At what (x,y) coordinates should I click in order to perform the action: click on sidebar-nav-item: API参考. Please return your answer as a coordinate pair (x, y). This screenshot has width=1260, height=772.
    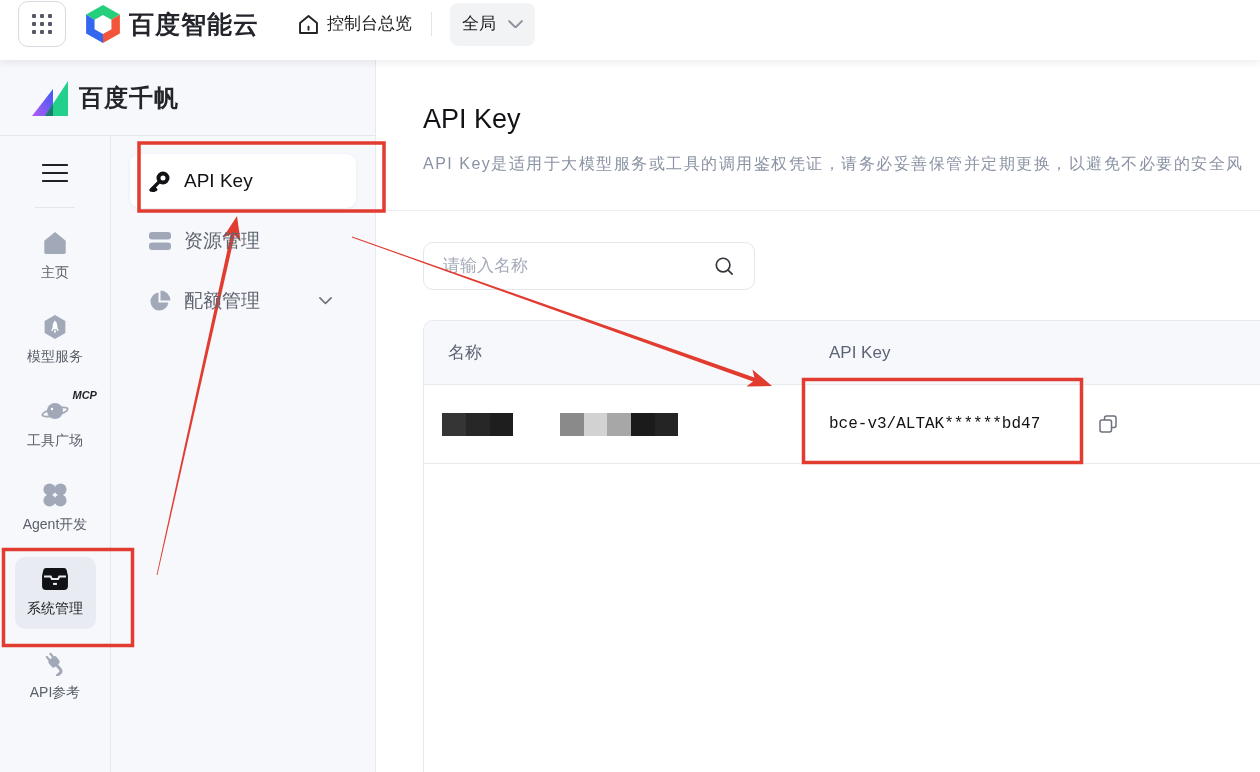
    Looking at the image, I should click on (55, 677).